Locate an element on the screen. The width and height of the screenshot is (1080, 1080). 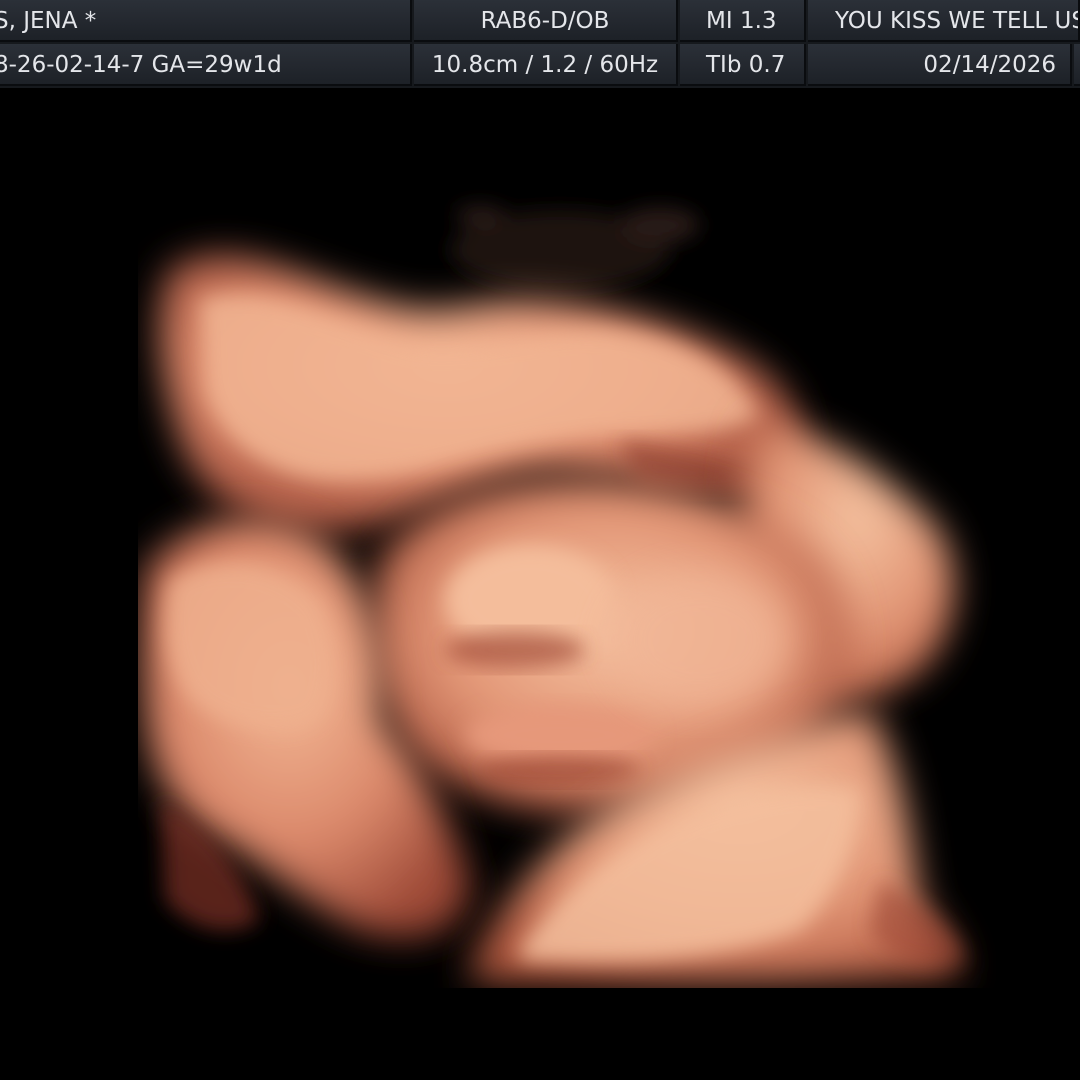
patient-name-cell: S, JENA * is located at coordinates (206, 21).